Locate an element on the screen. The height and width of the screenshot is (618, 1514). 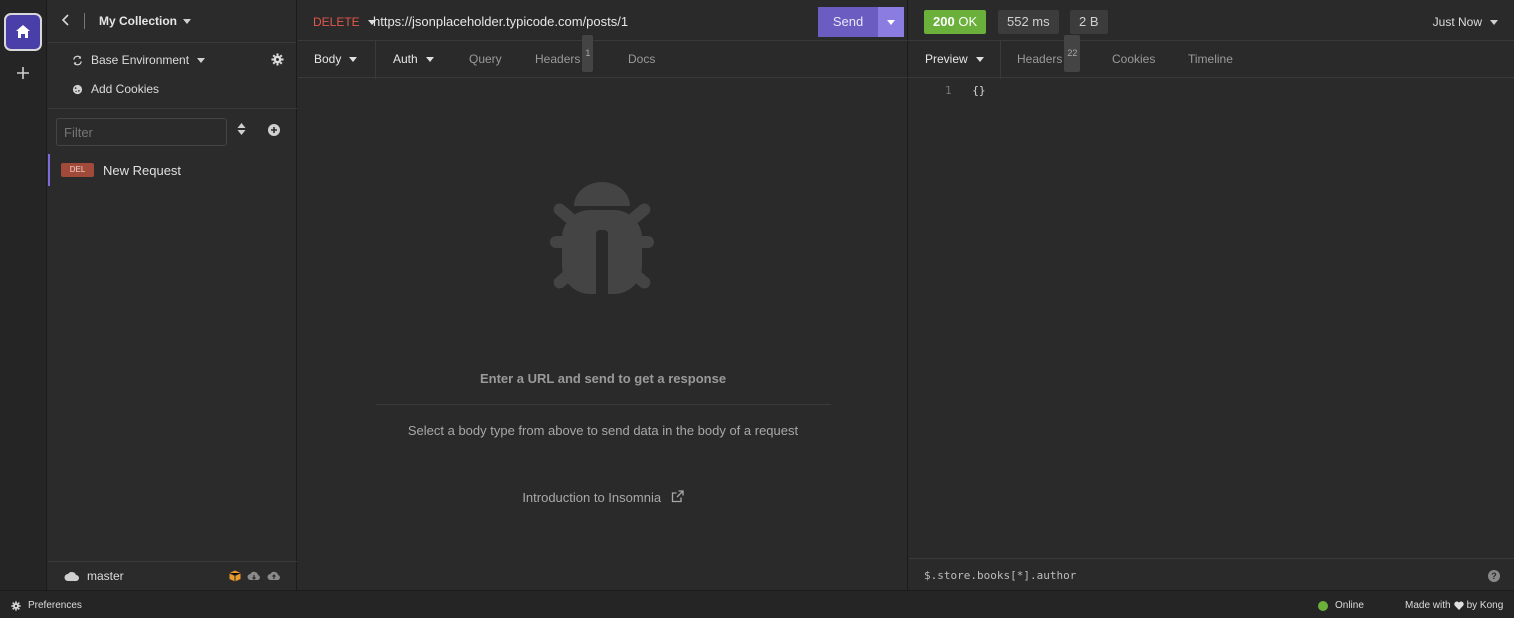
response-tabs: Preview Headers 22 Cookies Timeline is located at coordinates (1211, 56).